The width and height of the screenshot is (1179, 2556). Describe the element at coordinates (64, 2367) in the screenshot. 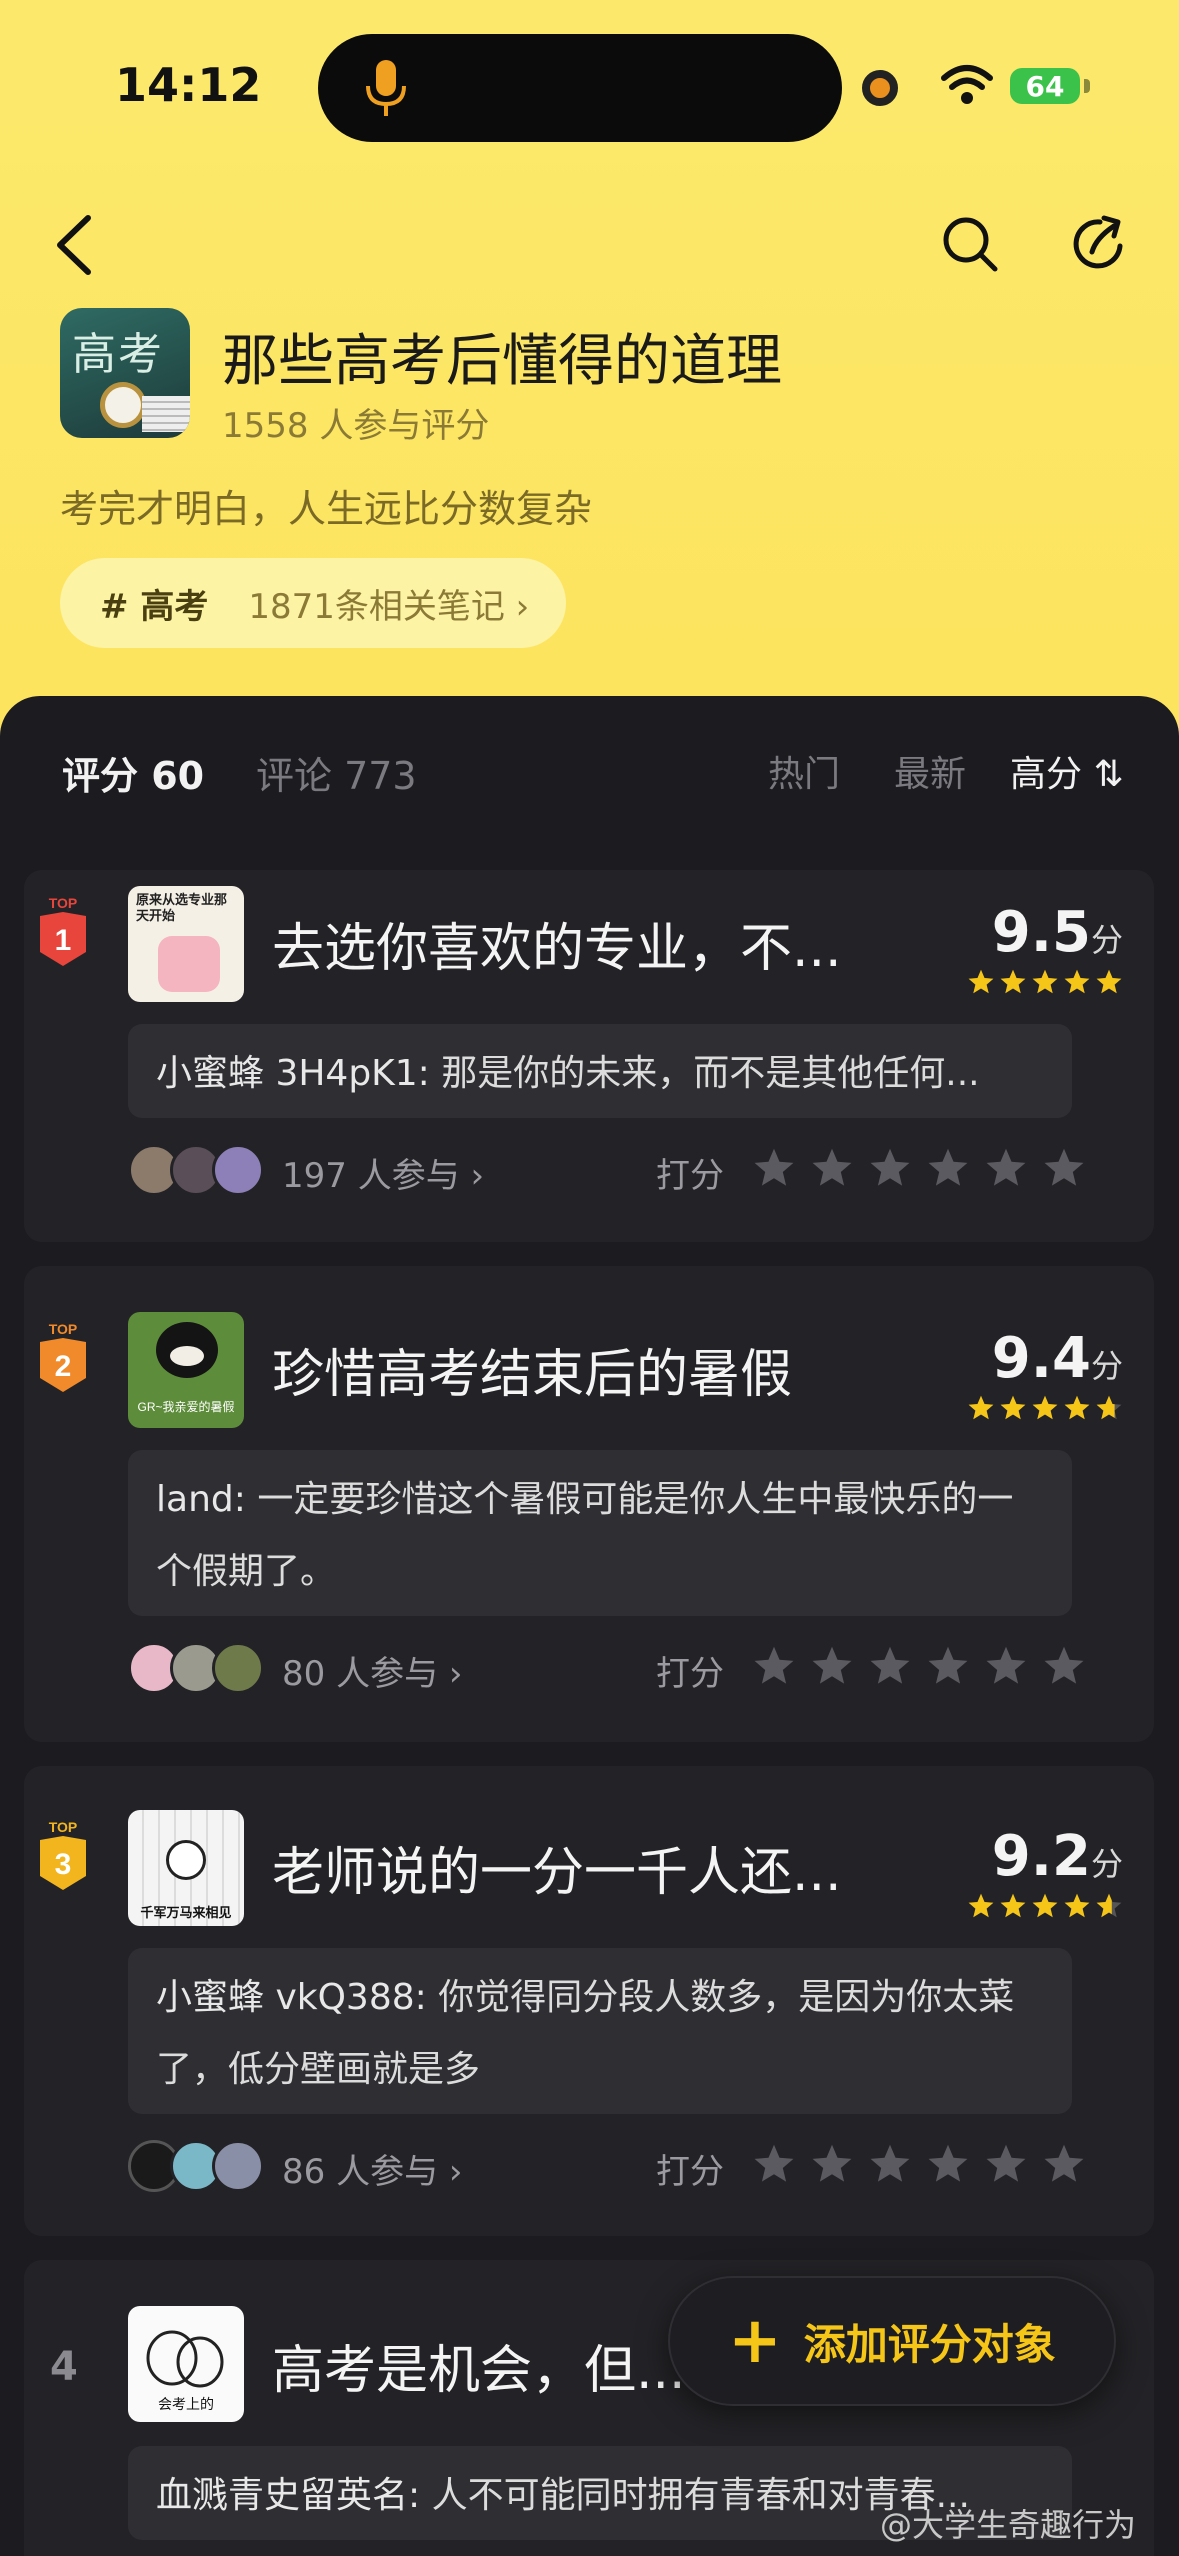

I see `rank-number: 4` at that location.